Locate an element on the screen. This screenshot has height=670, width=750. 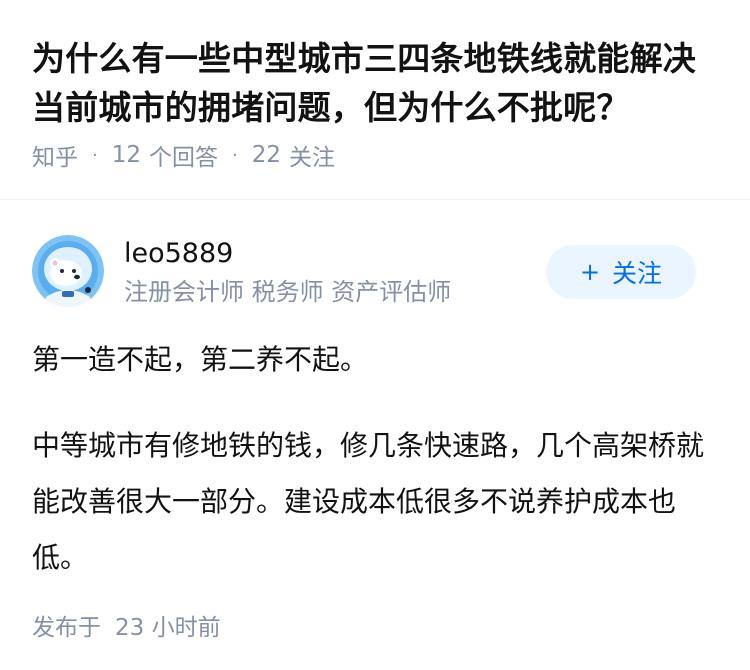
source-label: 知乎 is located at coordinates (55, 155).